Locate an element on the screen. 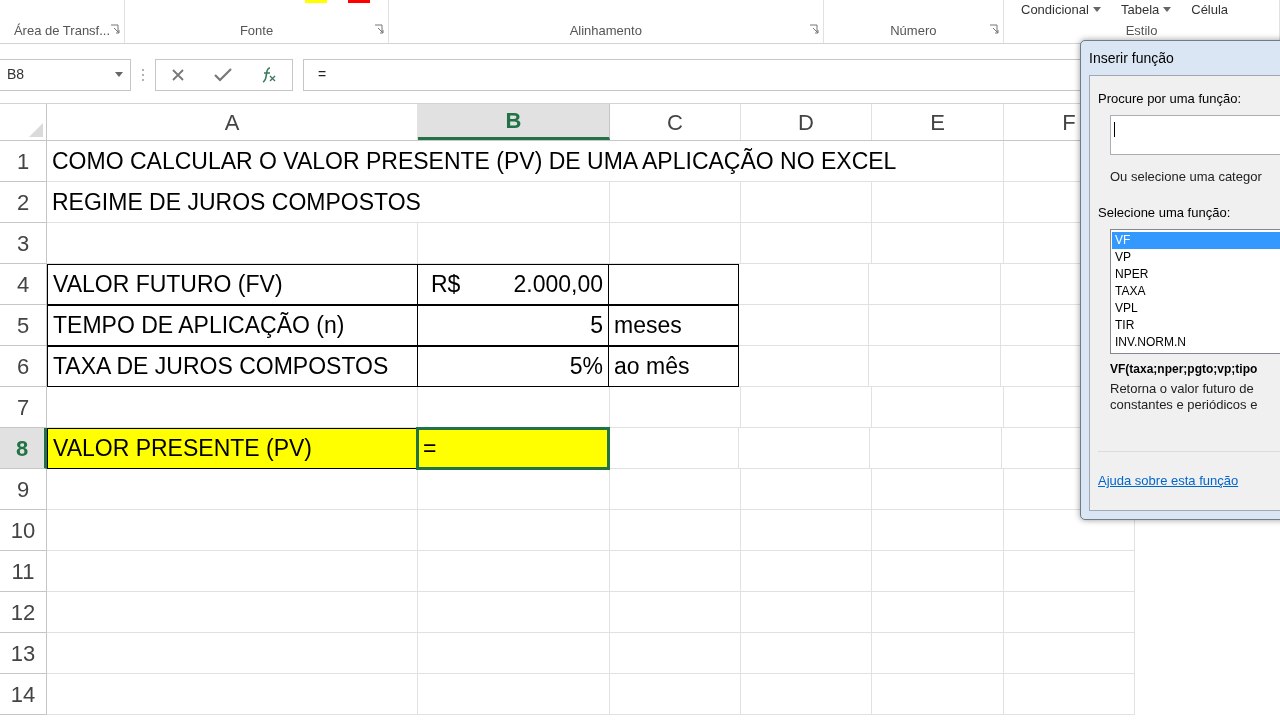  function-item: INV.NORM.N is located at coordinates (1196, 342).